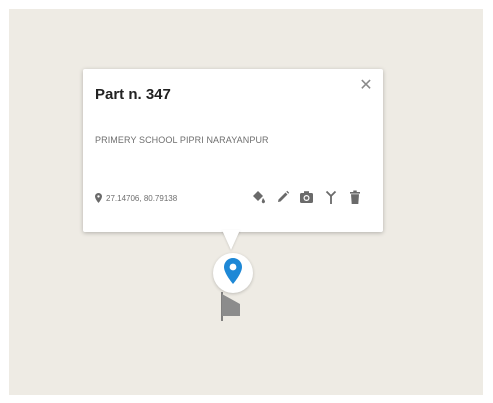  What do you see at coordinates (231, 306) in the screenshot?
I see `flag-marker` at bounding box center [231, 306].